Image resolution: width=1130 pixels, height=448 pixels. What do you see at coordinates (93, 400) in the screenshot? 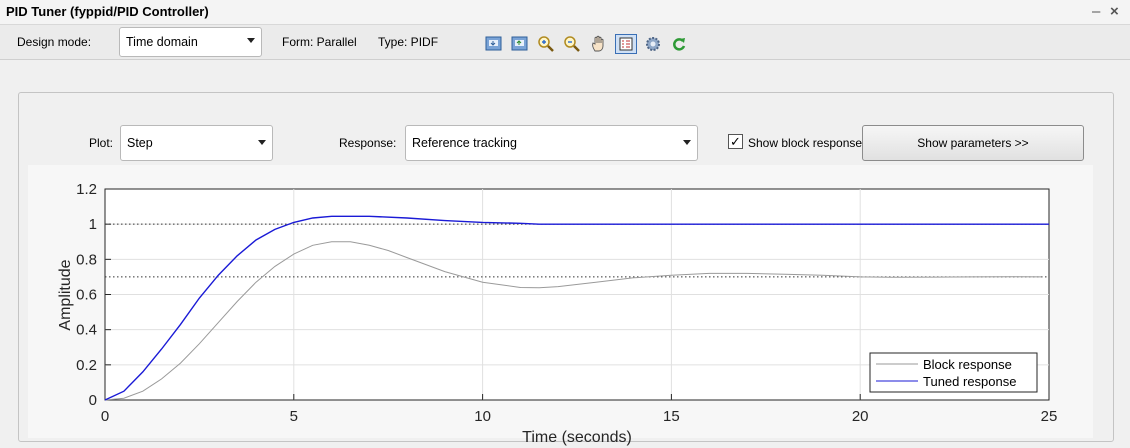
I see `y-tick-label: 0` at bounding box center [93, 400].